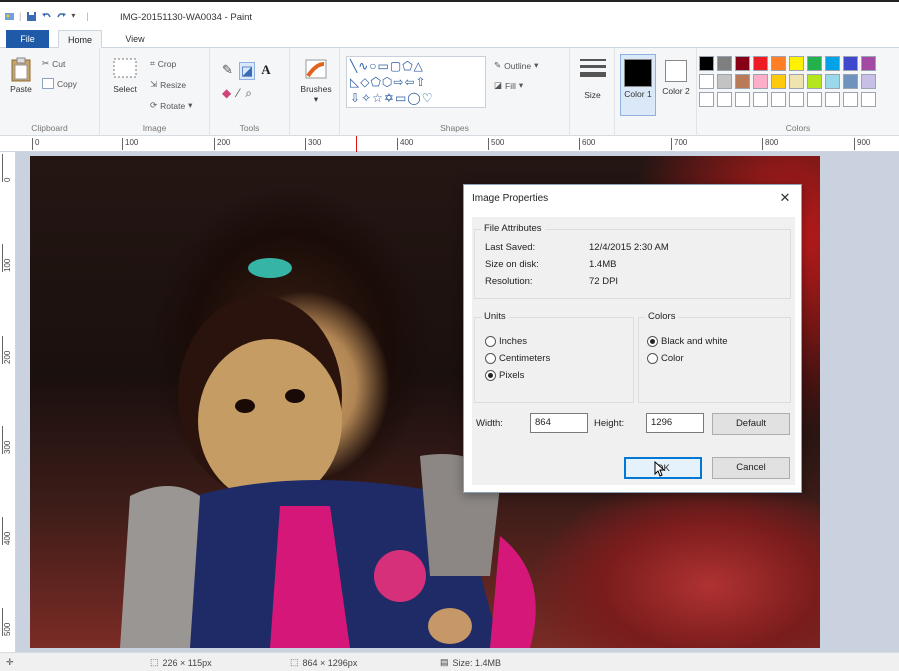  I want to click on tab-view: View, so click(135, 39).